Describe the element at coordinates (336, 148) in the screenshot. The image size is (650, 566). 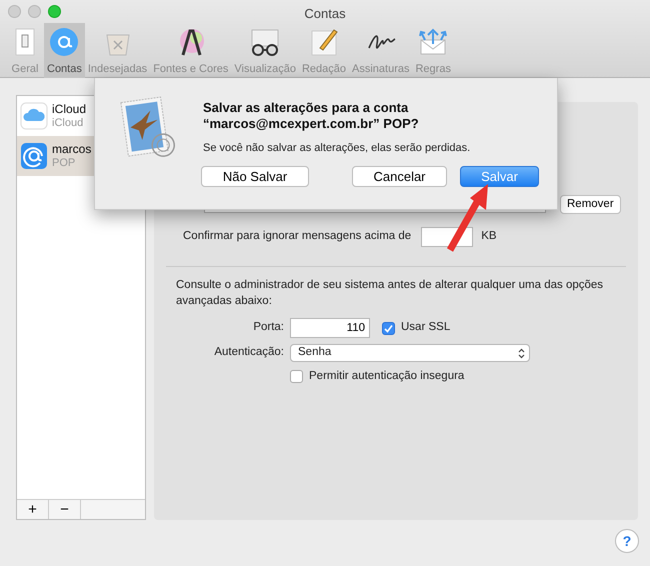
I see `dialog-message: Se você não salvar as alterações, elas serão perdidas.` at that location.